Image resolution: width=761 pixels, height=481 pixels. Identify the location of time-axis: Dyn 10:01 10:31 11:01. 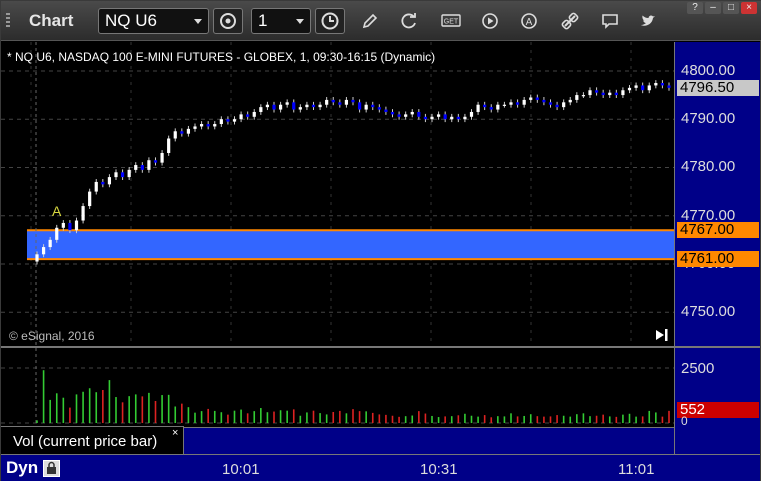
(380, 467).